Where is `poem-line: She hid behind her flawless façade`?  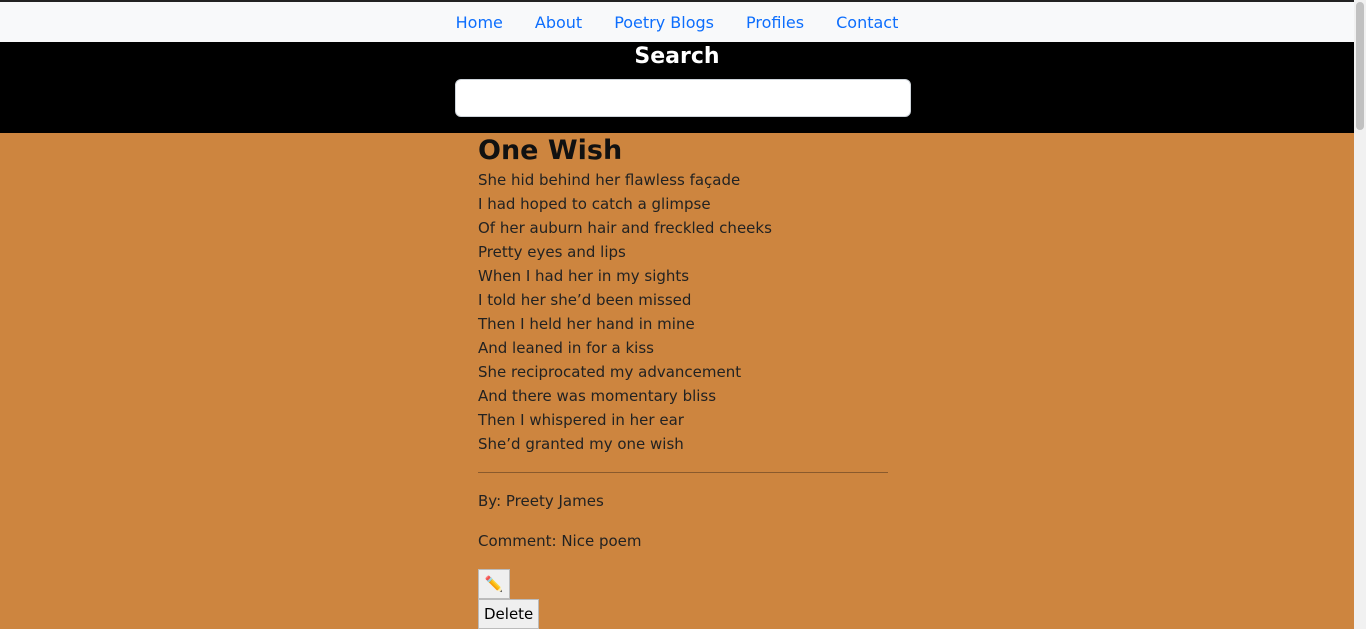 poem-line: She hid behind her flawless façade is located at coordinates (609, 180).